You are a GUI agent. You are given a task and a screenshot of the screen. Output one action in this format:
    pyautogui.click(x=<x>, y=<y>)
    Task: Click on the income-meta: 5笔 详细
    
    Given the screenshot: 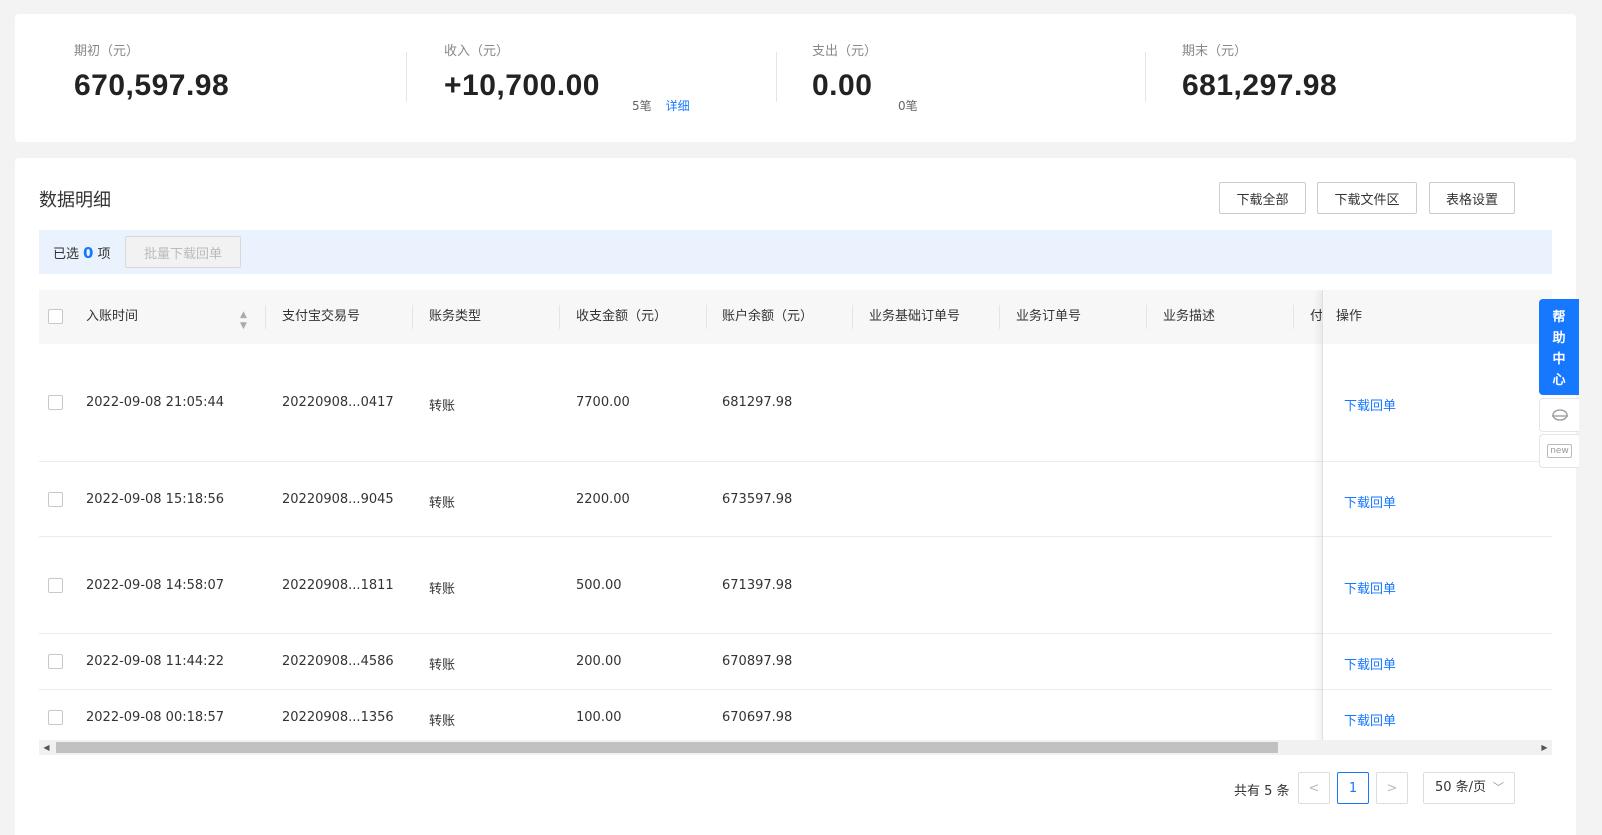 What is the action you would take?
    pyautogui.click(x=661, y=105)
    